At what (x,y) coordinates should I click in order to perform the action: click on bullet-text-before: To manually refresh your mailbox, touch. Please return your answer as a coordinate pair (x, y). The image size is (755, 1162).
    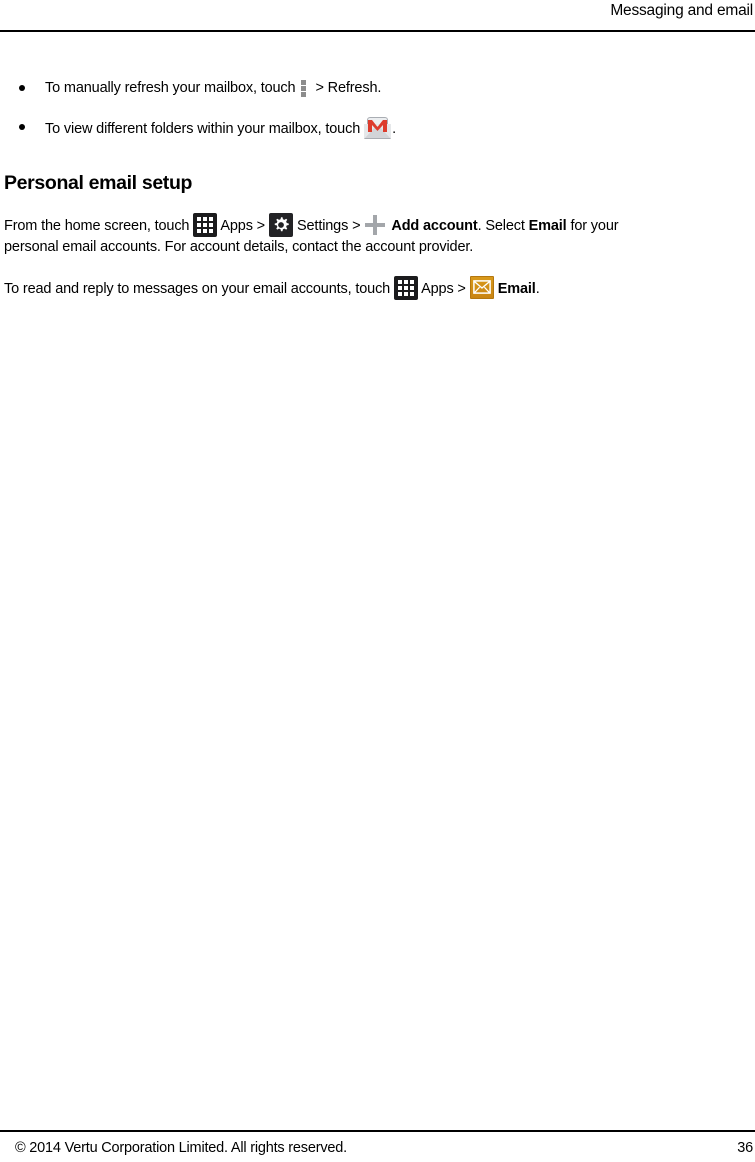
    Looking at the image, I should click on (170, 88).